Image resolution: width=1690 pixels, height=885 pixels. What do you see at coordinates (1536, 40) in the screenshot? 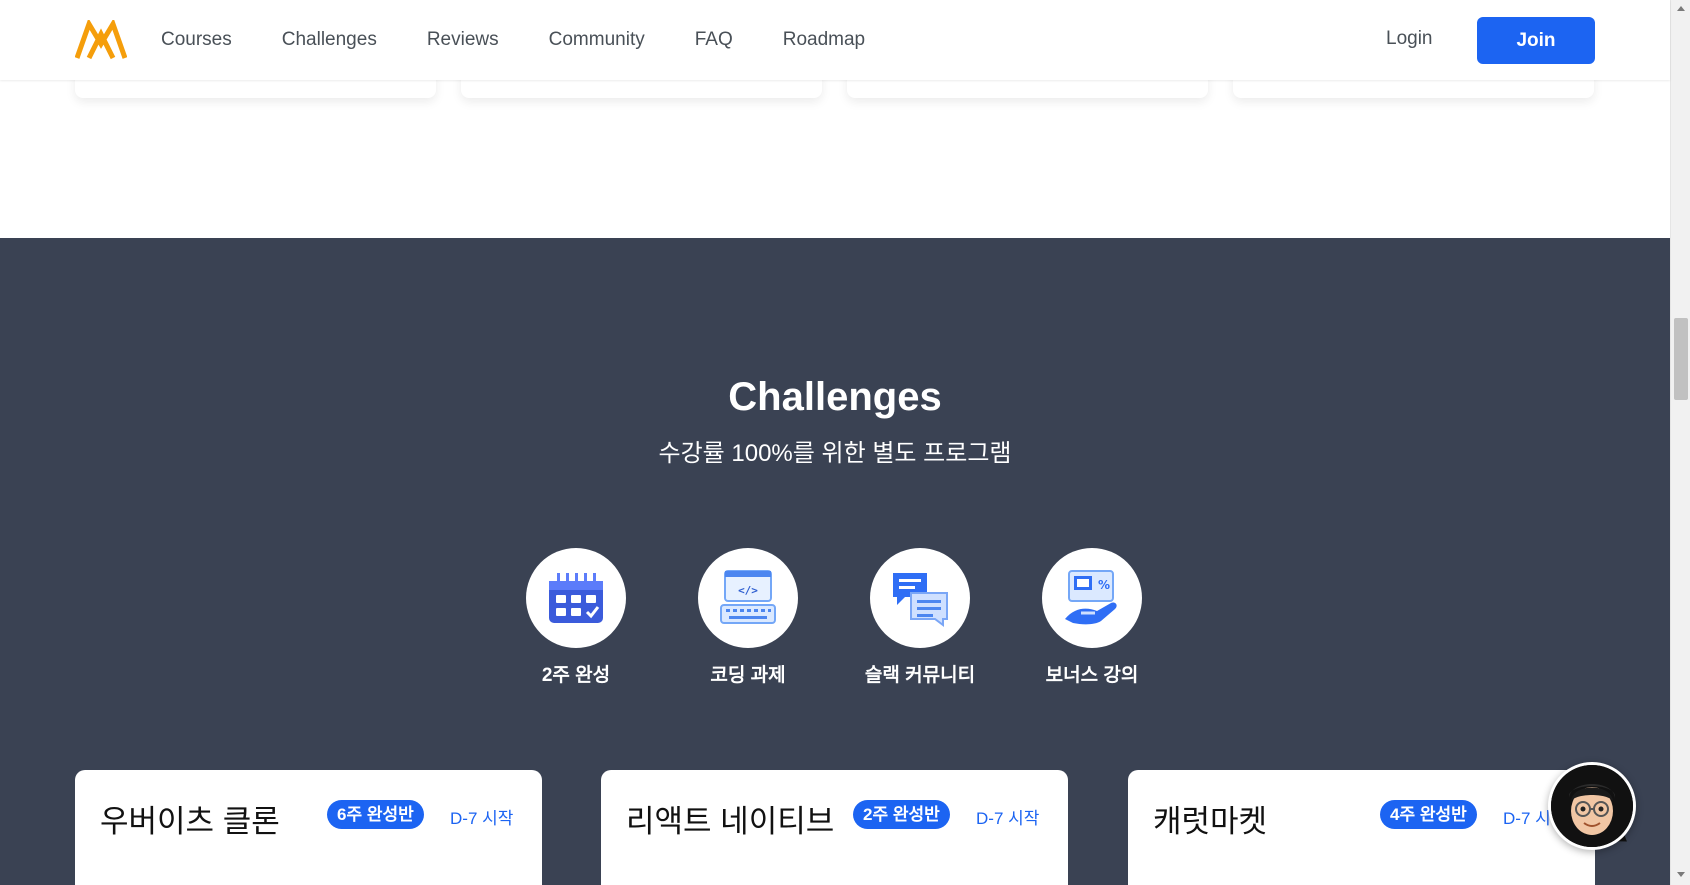
I see `join-button: Join` at bounding box center [1536, 40].